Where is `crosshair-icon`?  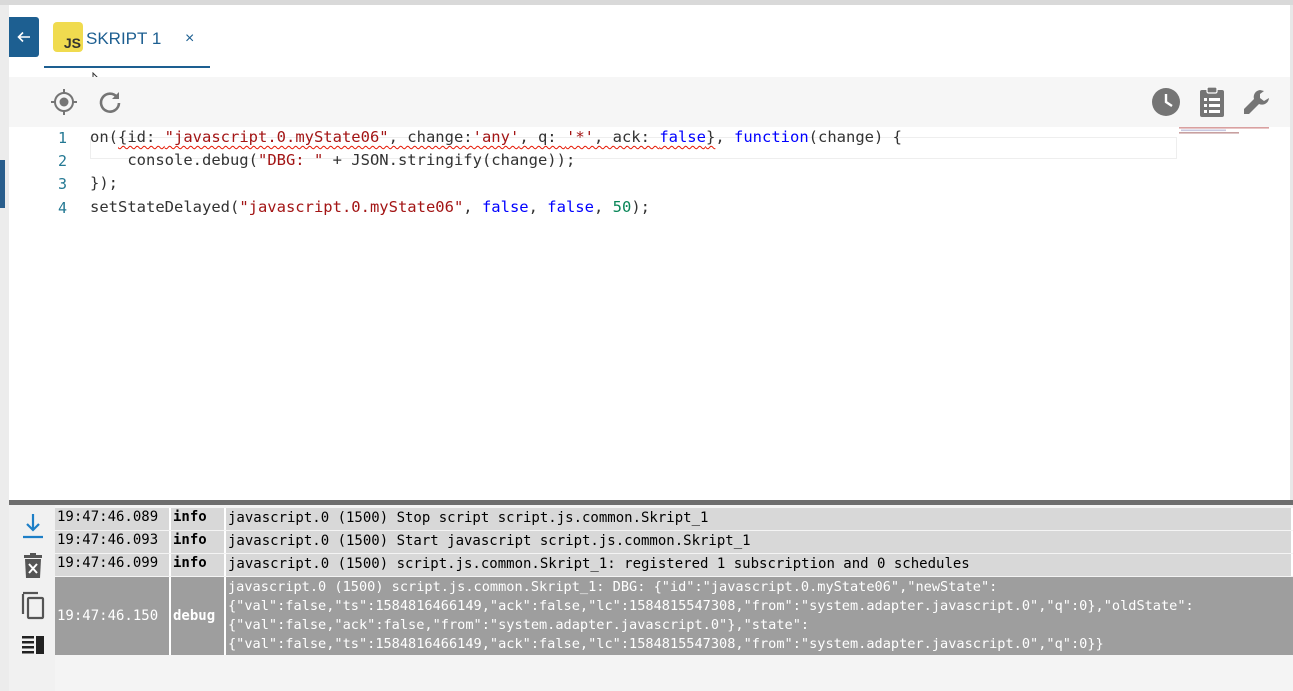
crosshair-icon is located at coordinates (64, 102).